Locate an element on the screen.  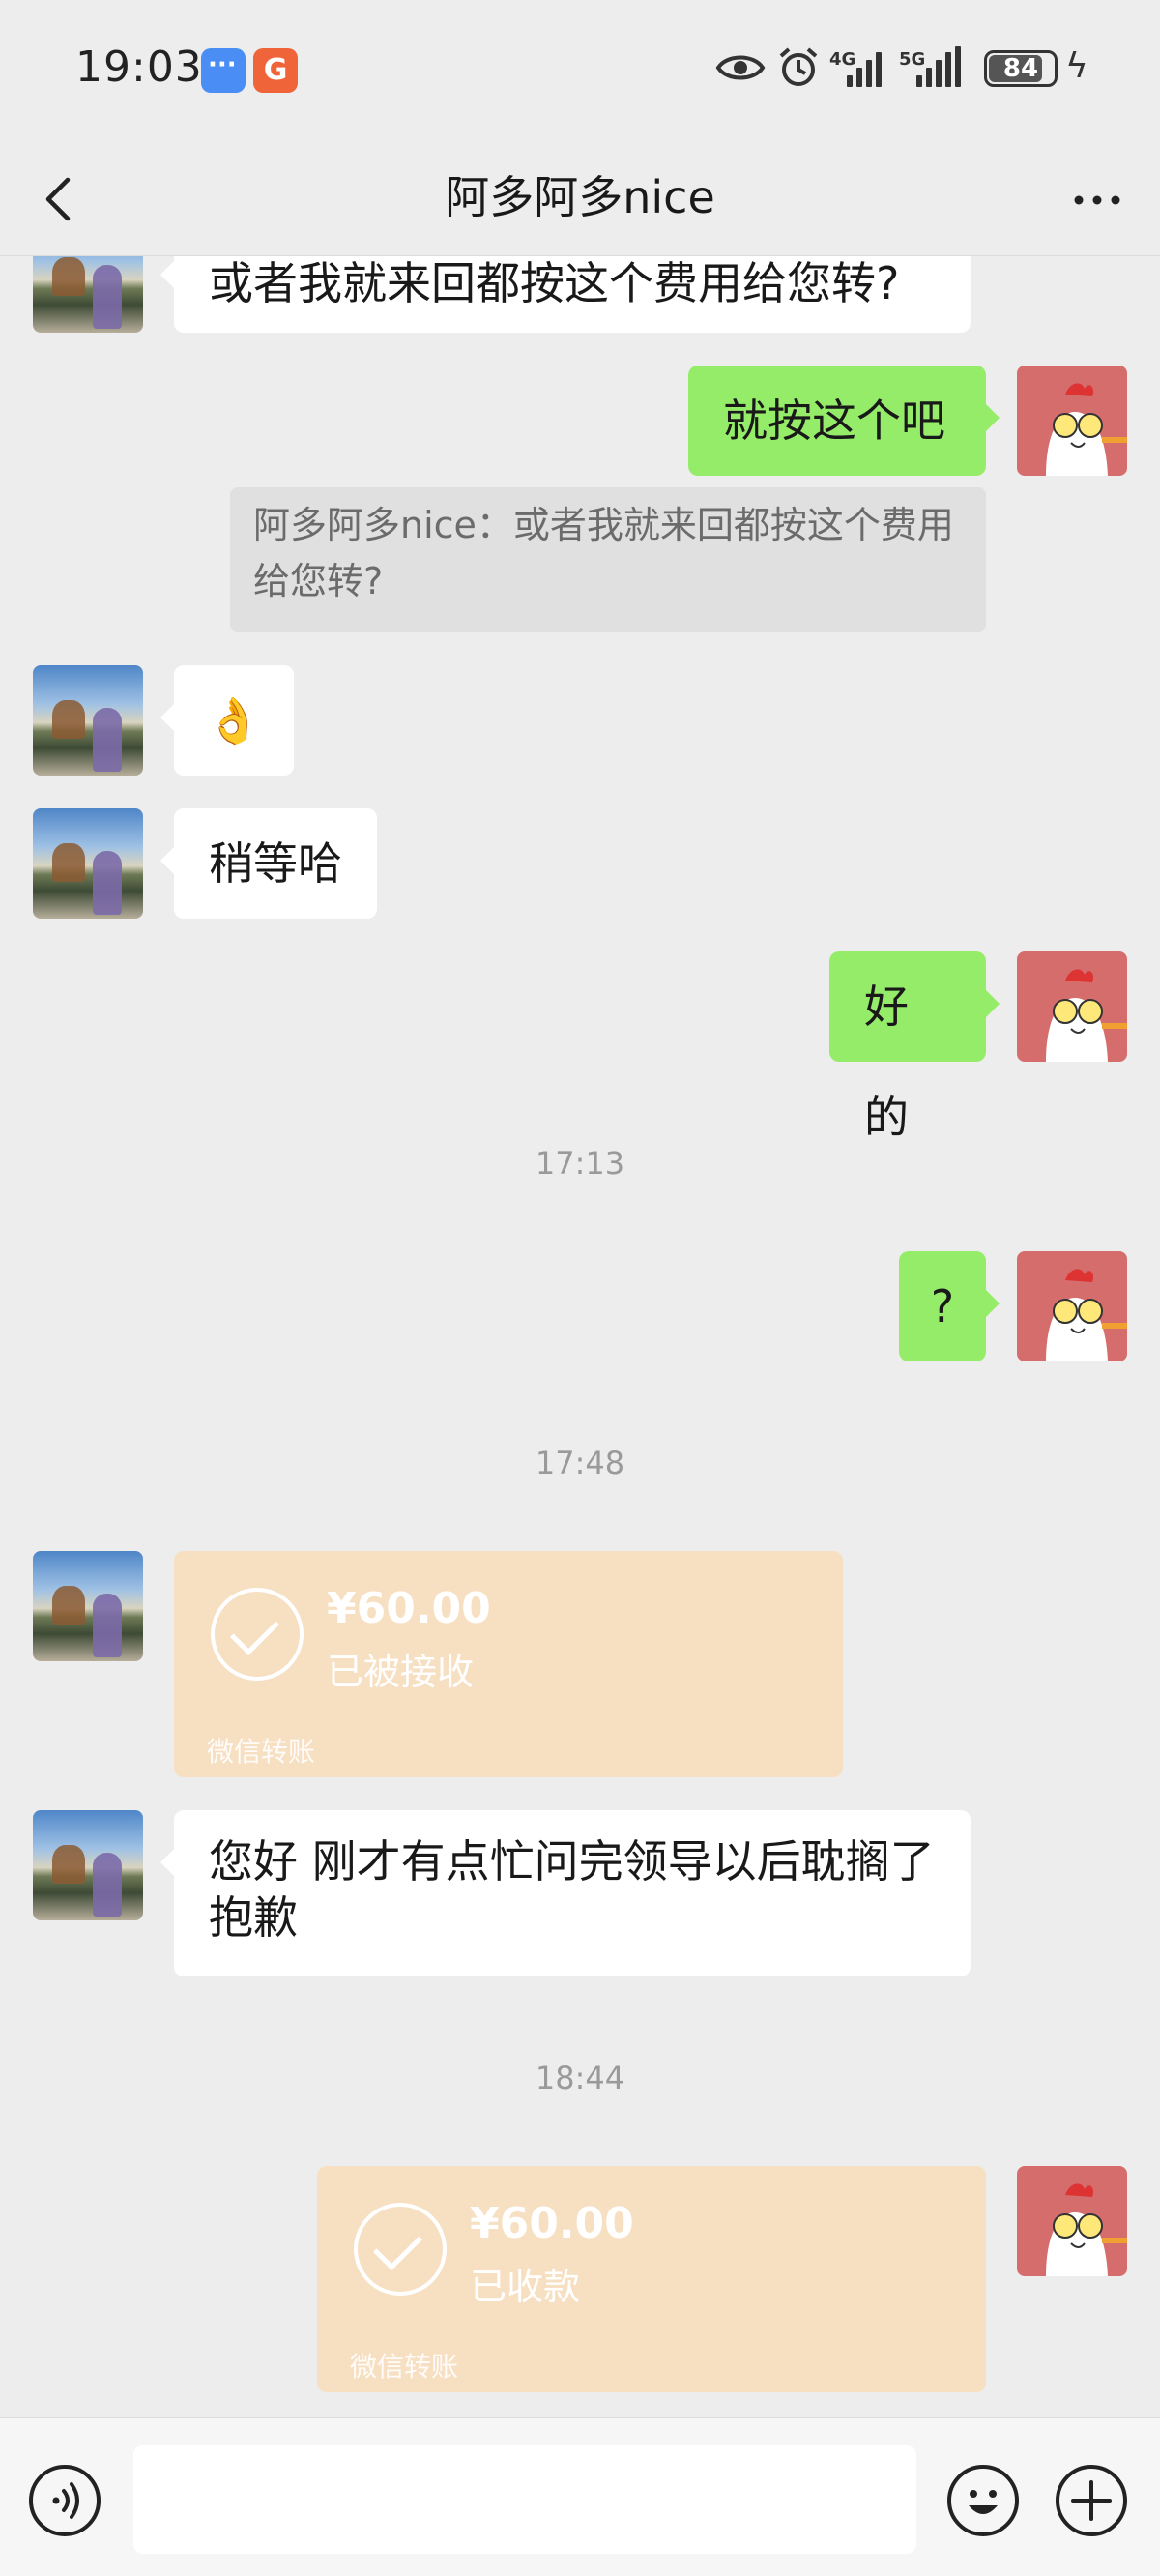
signal-5g-icon: 5G is located at coordinates (936, 67).